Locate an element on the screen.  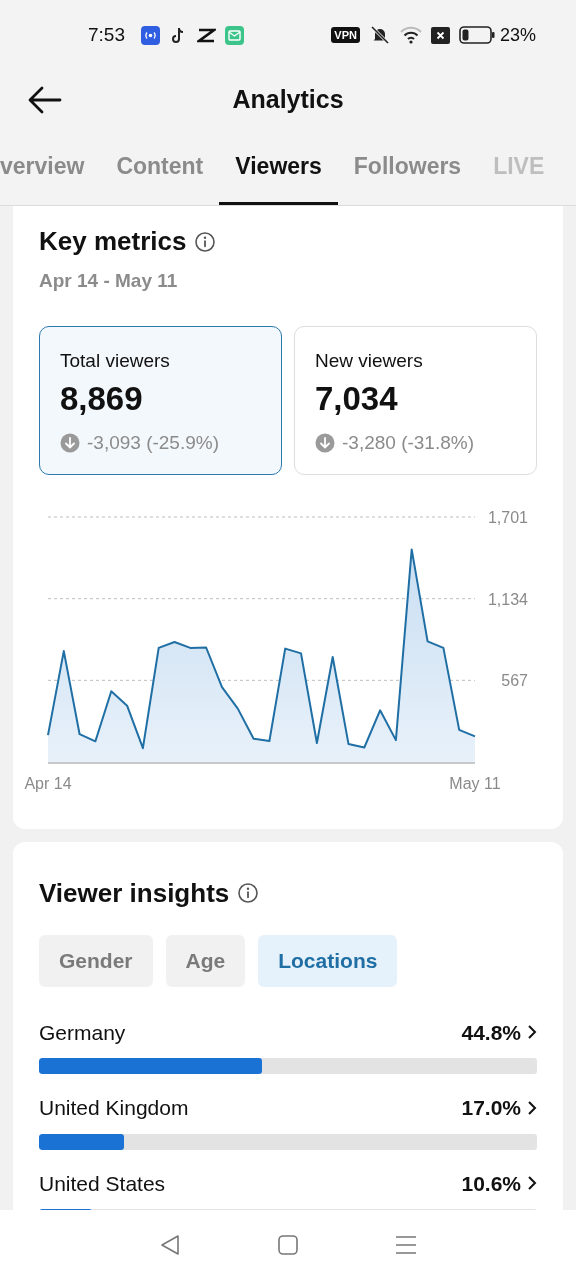
tab: verview is located at coordinates (50, 167).